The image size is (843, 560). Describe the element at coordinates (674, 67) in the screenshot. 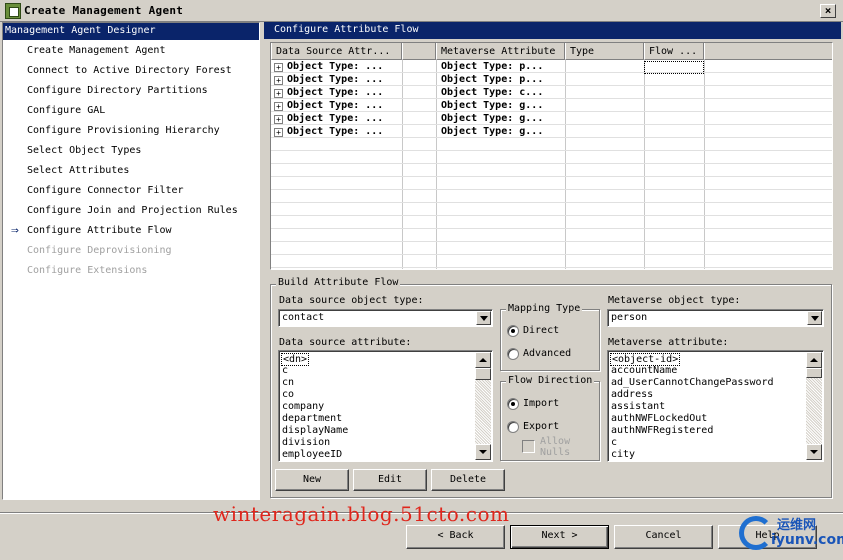

I see `focused-cell` at that location.